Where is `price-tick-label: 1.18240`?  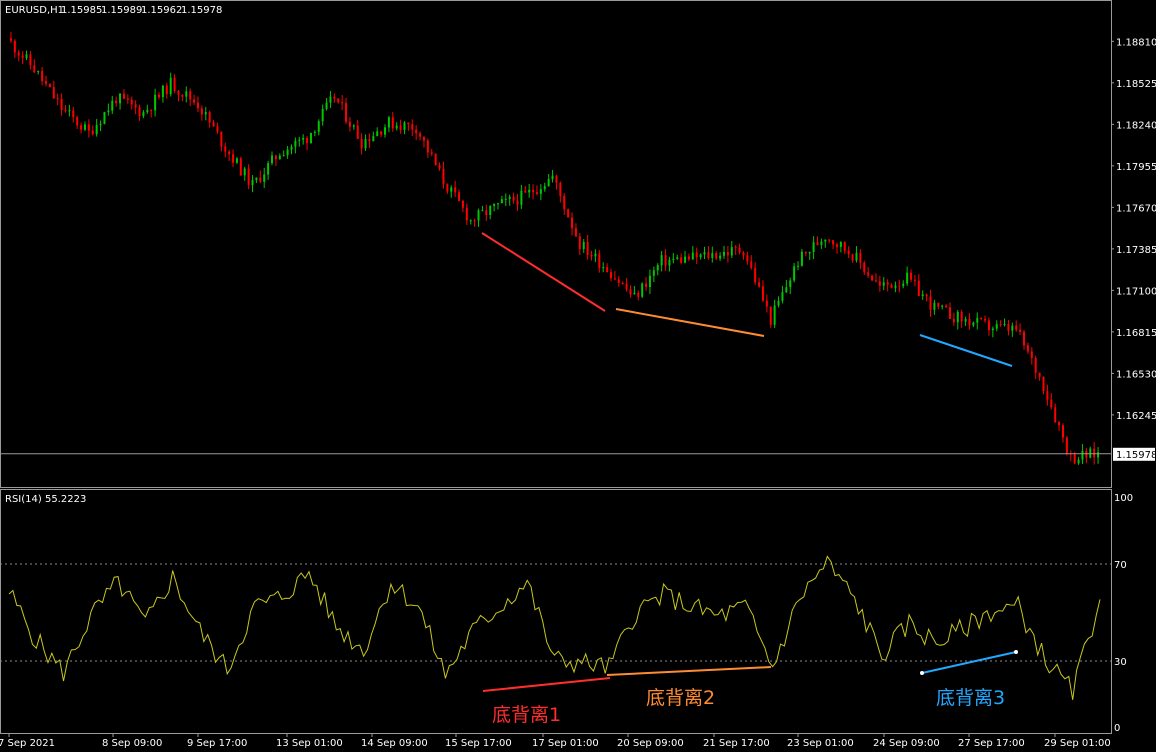
price-tick-label: 1.18240 is located at coordinates (1136, 125).